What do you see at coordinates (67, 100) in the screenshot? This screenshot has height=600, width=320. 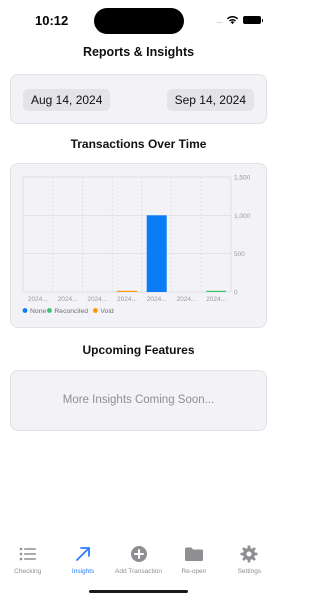 I see `start-date-picker: Aug 14, 2024` at bounding box center [67, 100].